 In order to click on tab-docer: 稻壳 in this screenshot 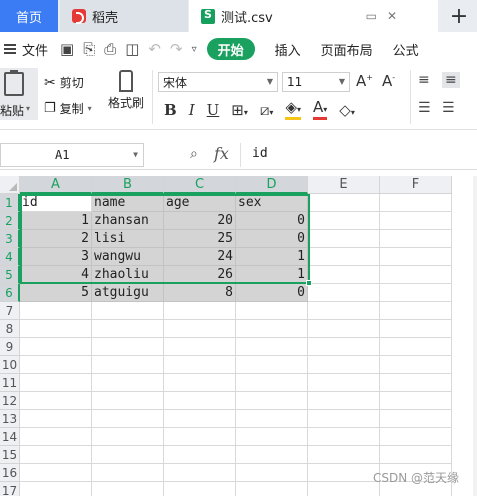, I will do `click(124, 16)`.